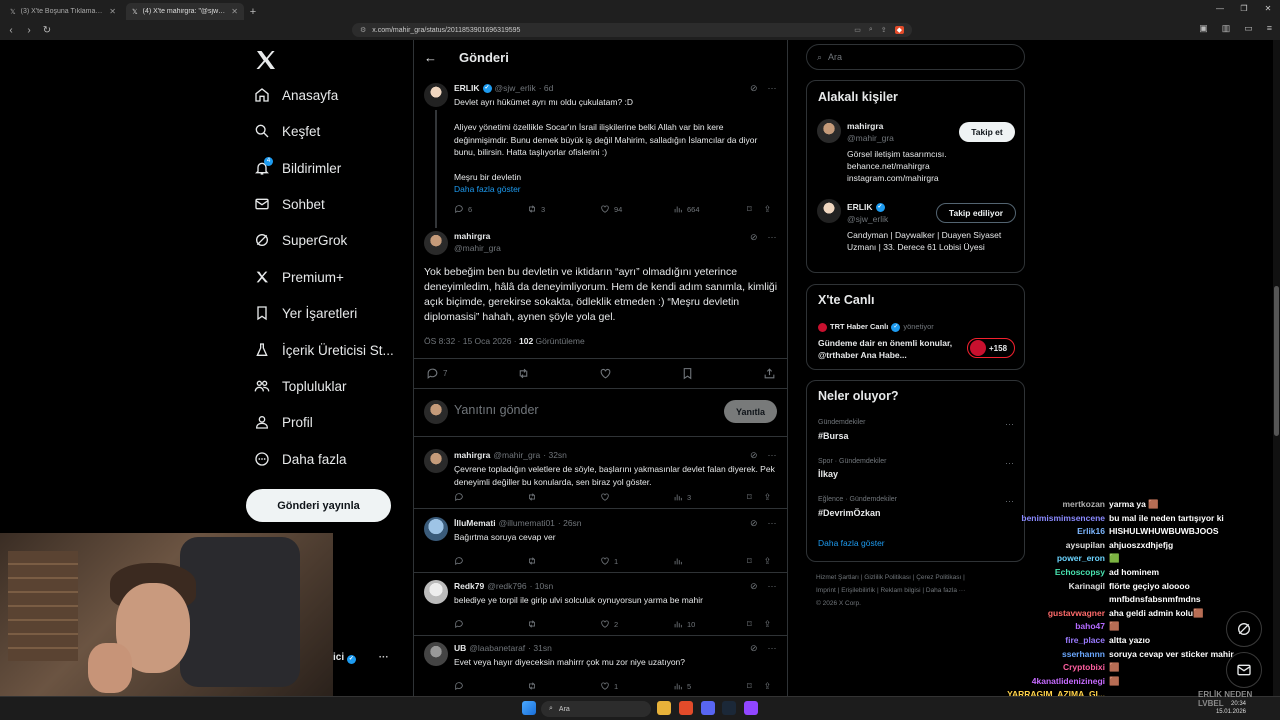  I want to click on author-name: Redk79, so click(469, 586).